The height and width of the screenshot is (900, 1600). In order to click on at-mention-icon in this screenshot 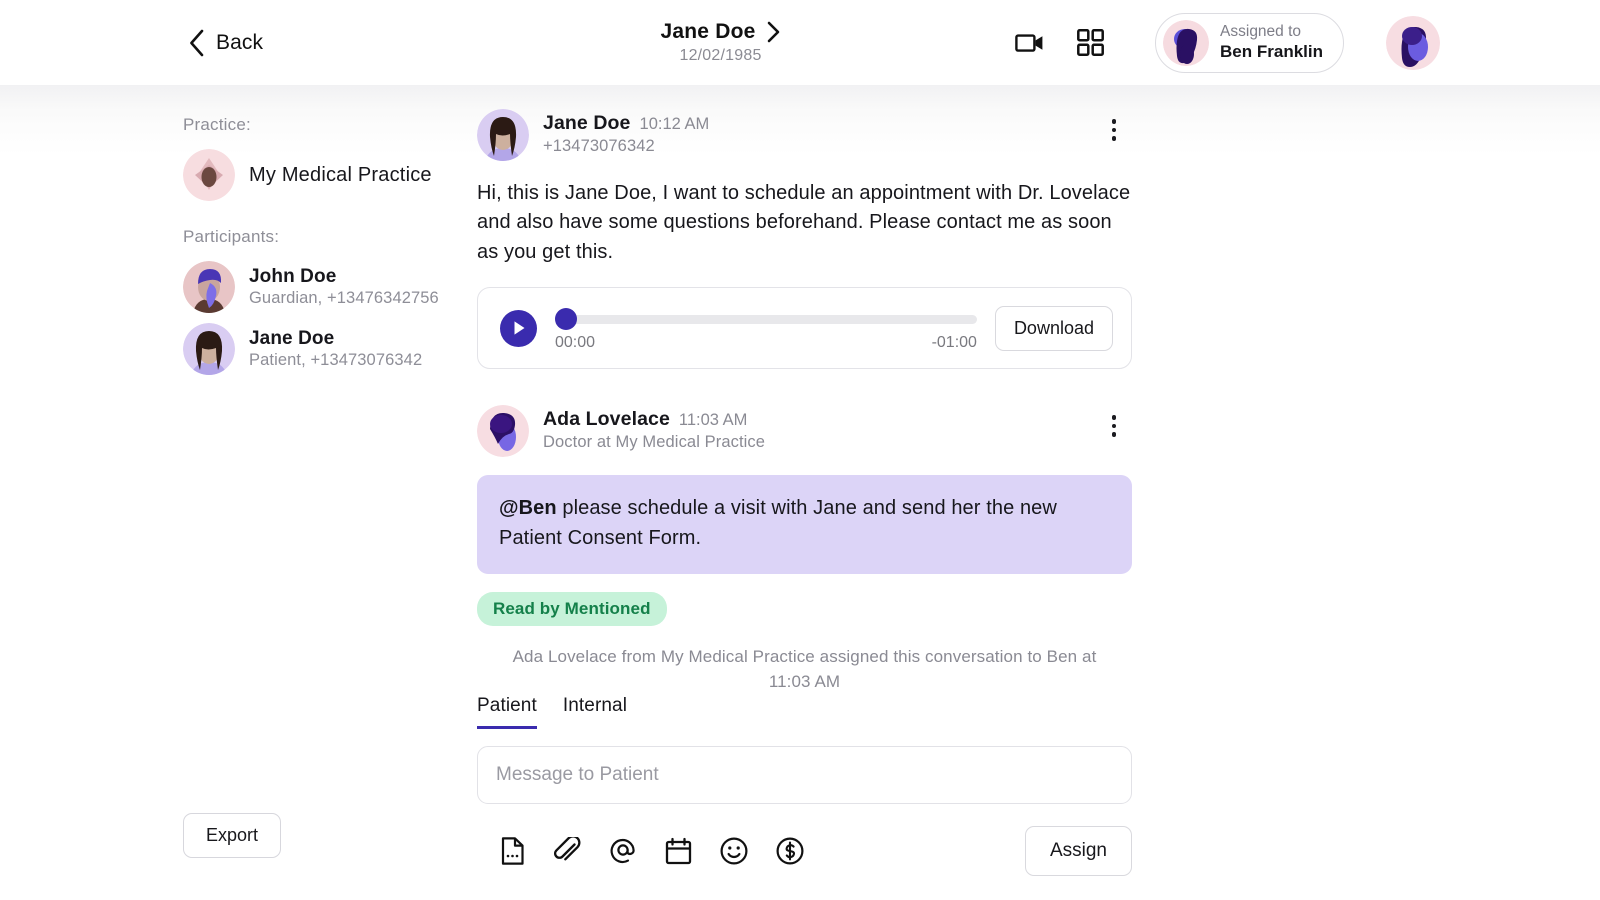, I will do `click(622, 851)`.